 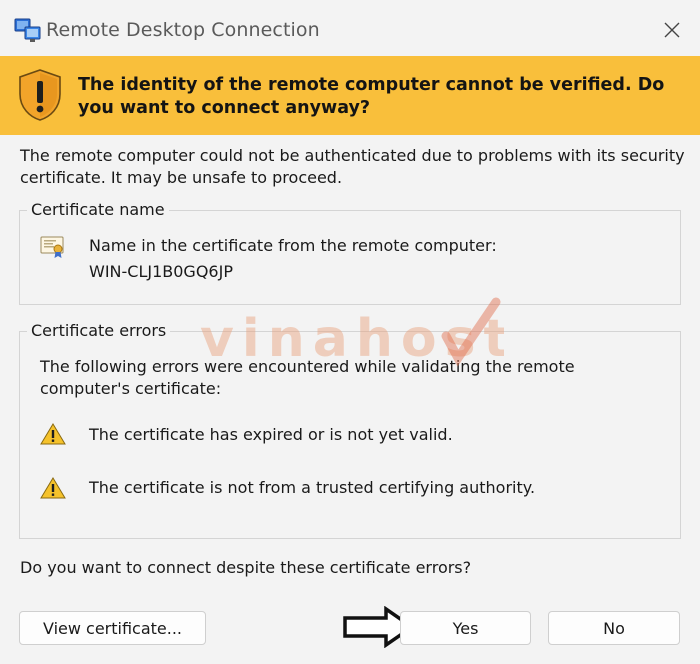 What do you see at coordinates (350, 28) in the screenshot?
I see `title-bar: Remote Desktop Connection` at bounding box center [350, 28].